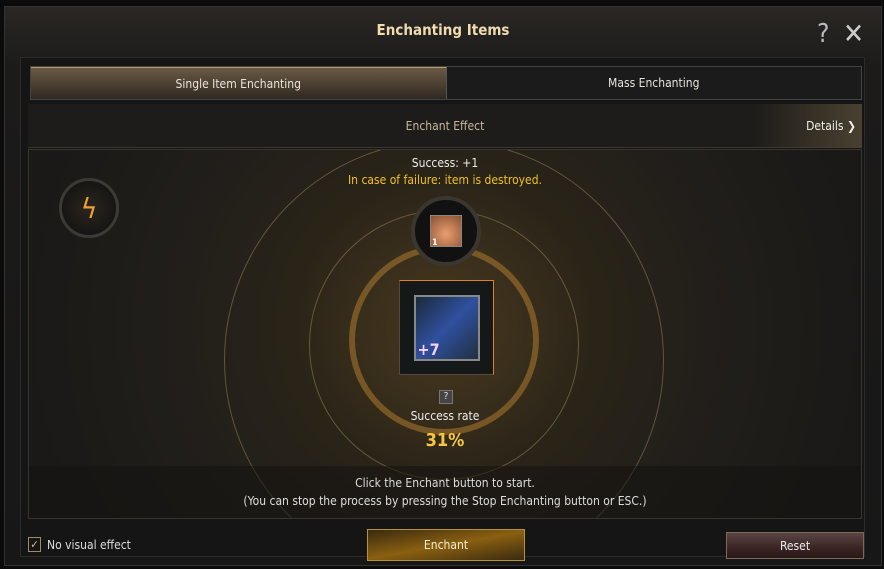 Image resolution: width=884 pixels, height=569 pixels. What do you see at coordinates (443, 30) in the screenshot?
I see `window-title: Enchanting Items` at bounding box center [443, 30].